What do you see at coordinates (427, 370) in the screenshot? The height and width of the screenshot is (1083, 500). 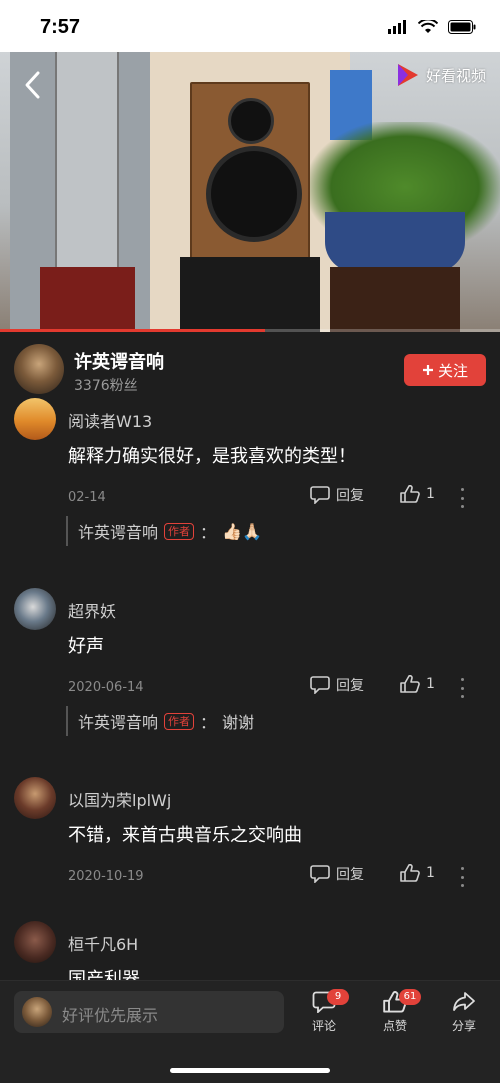 I see `plus-icon` at bounding box center [427, 370].